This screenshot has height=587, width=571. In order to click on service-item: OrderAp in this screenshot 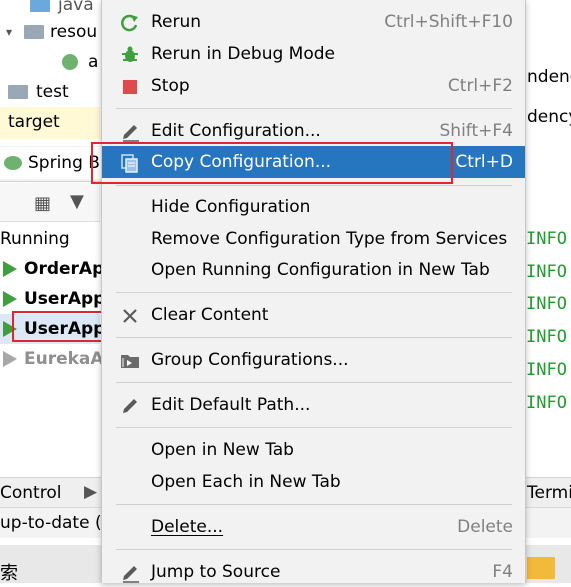, I will do `click(52, 269)`.